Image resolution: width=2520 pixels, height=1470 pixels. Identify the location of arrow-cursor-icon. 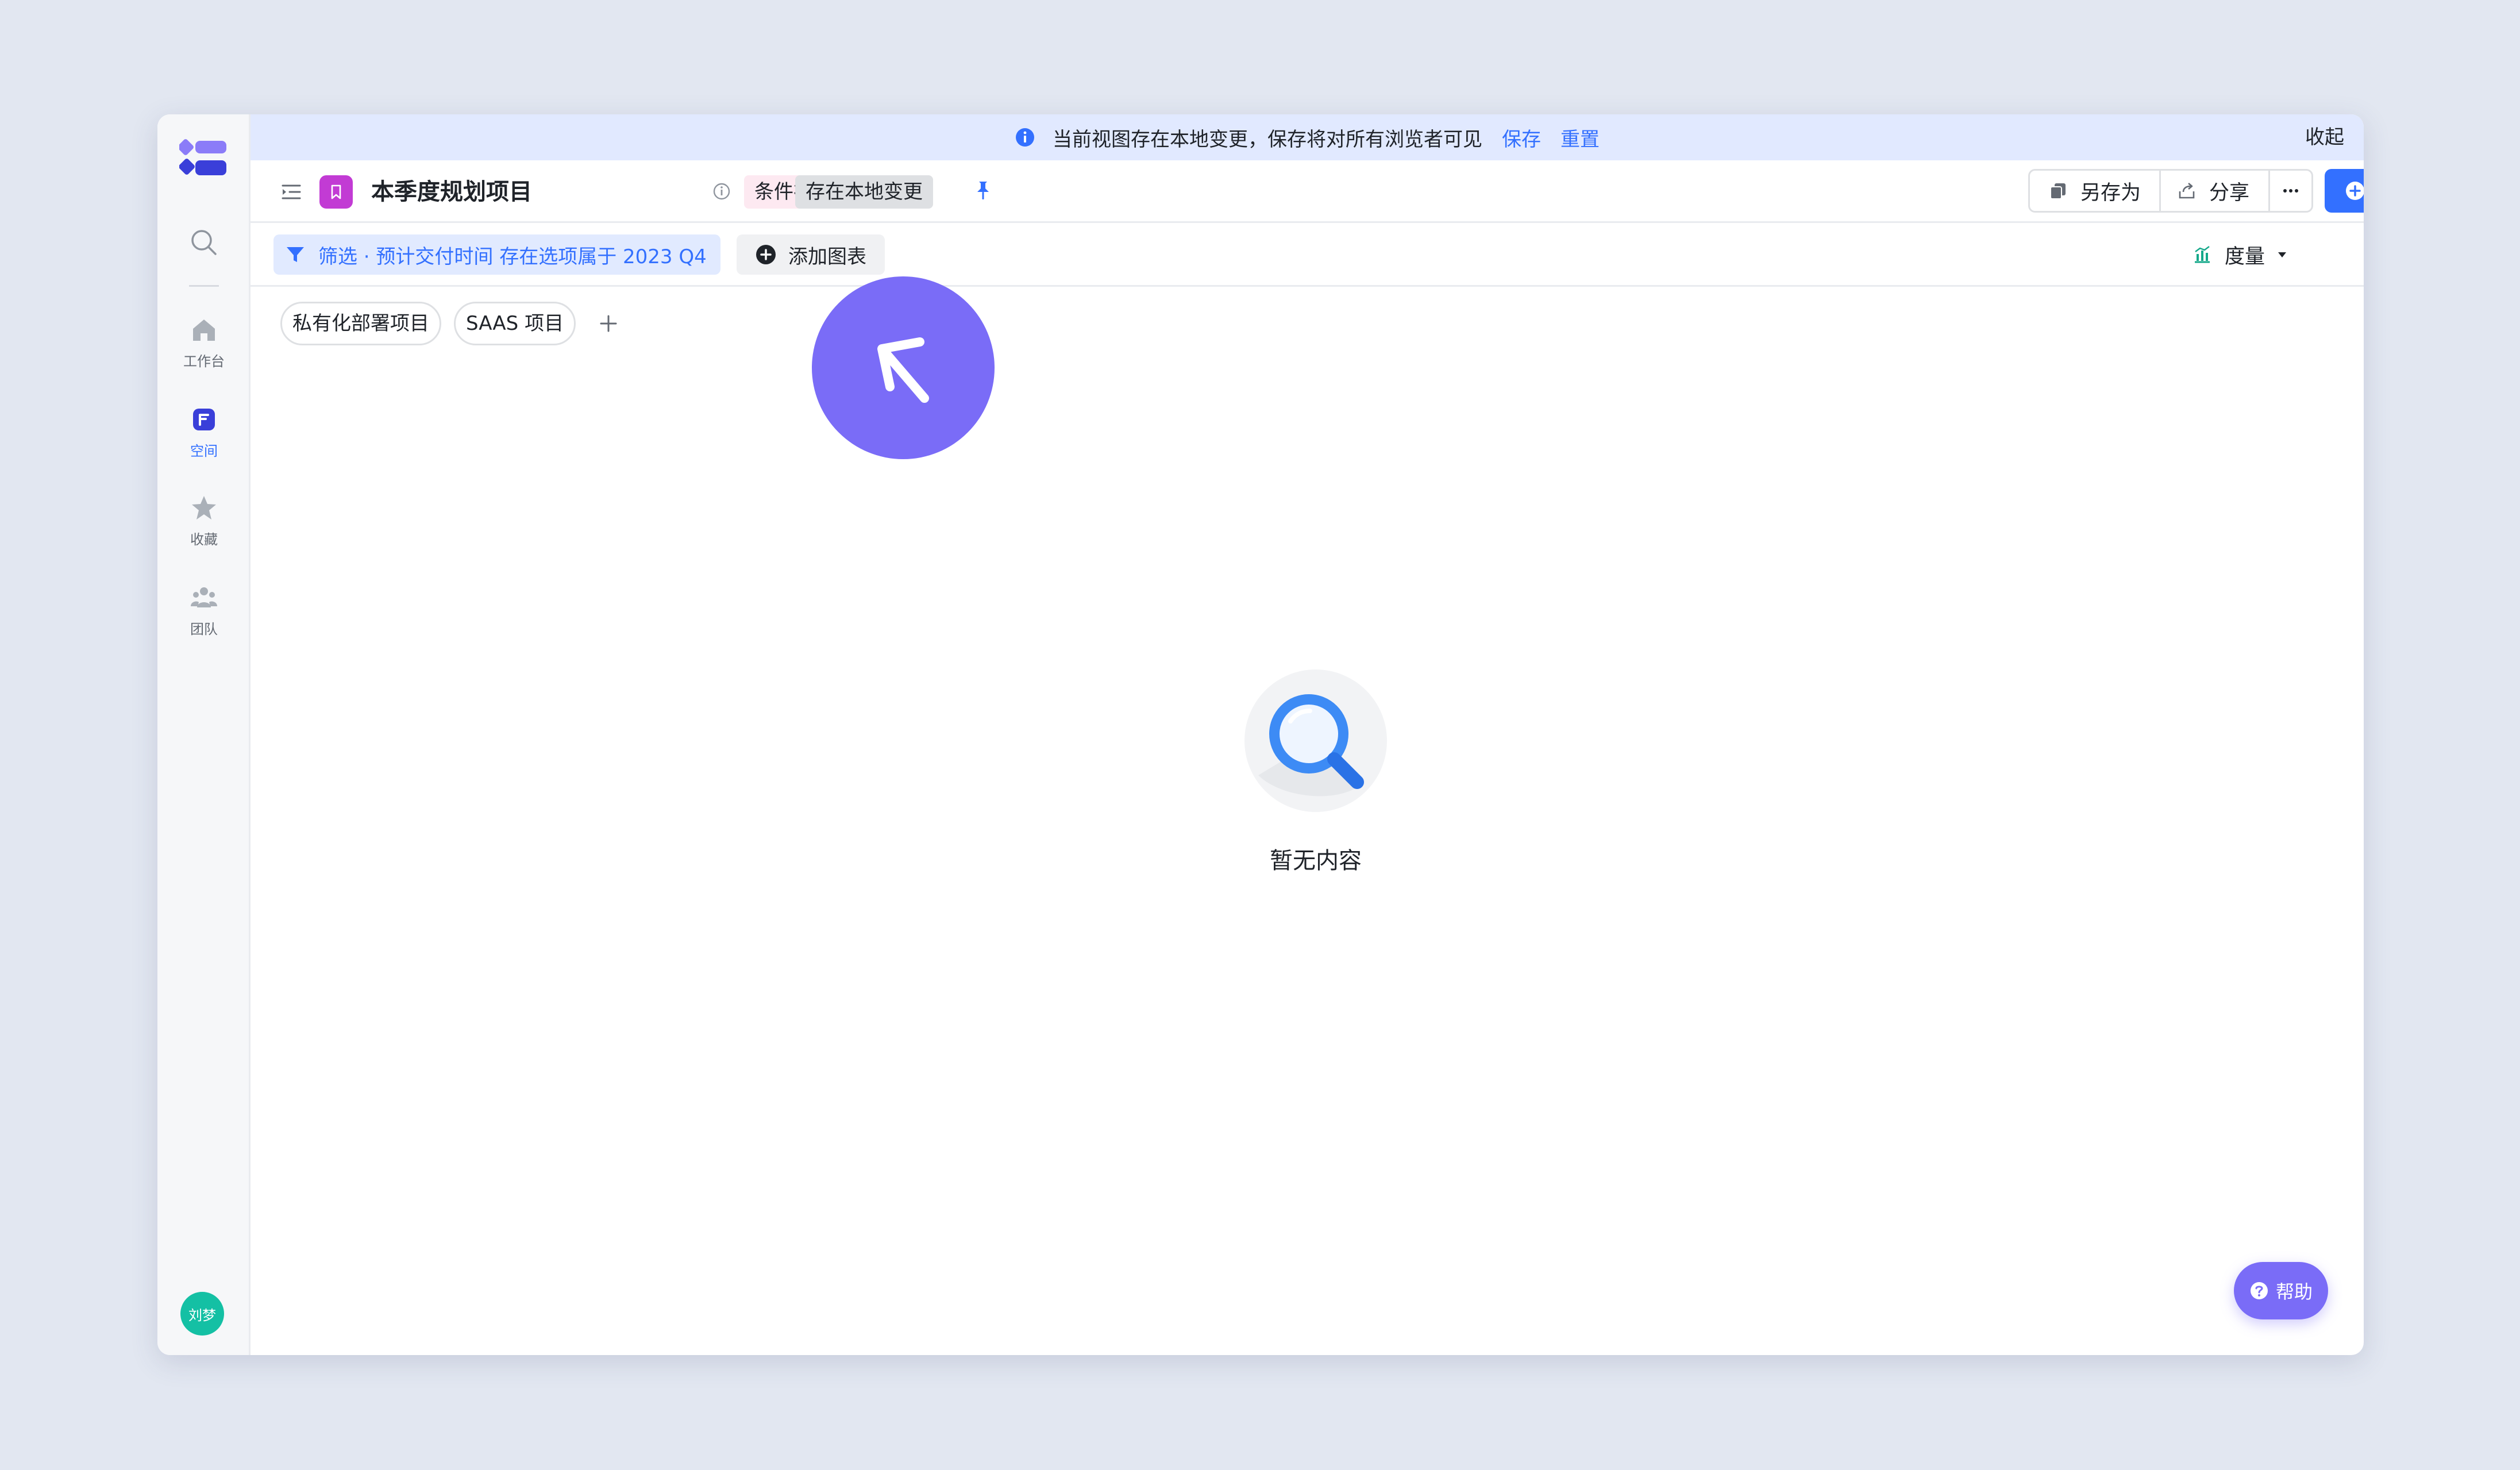
(903, 370).